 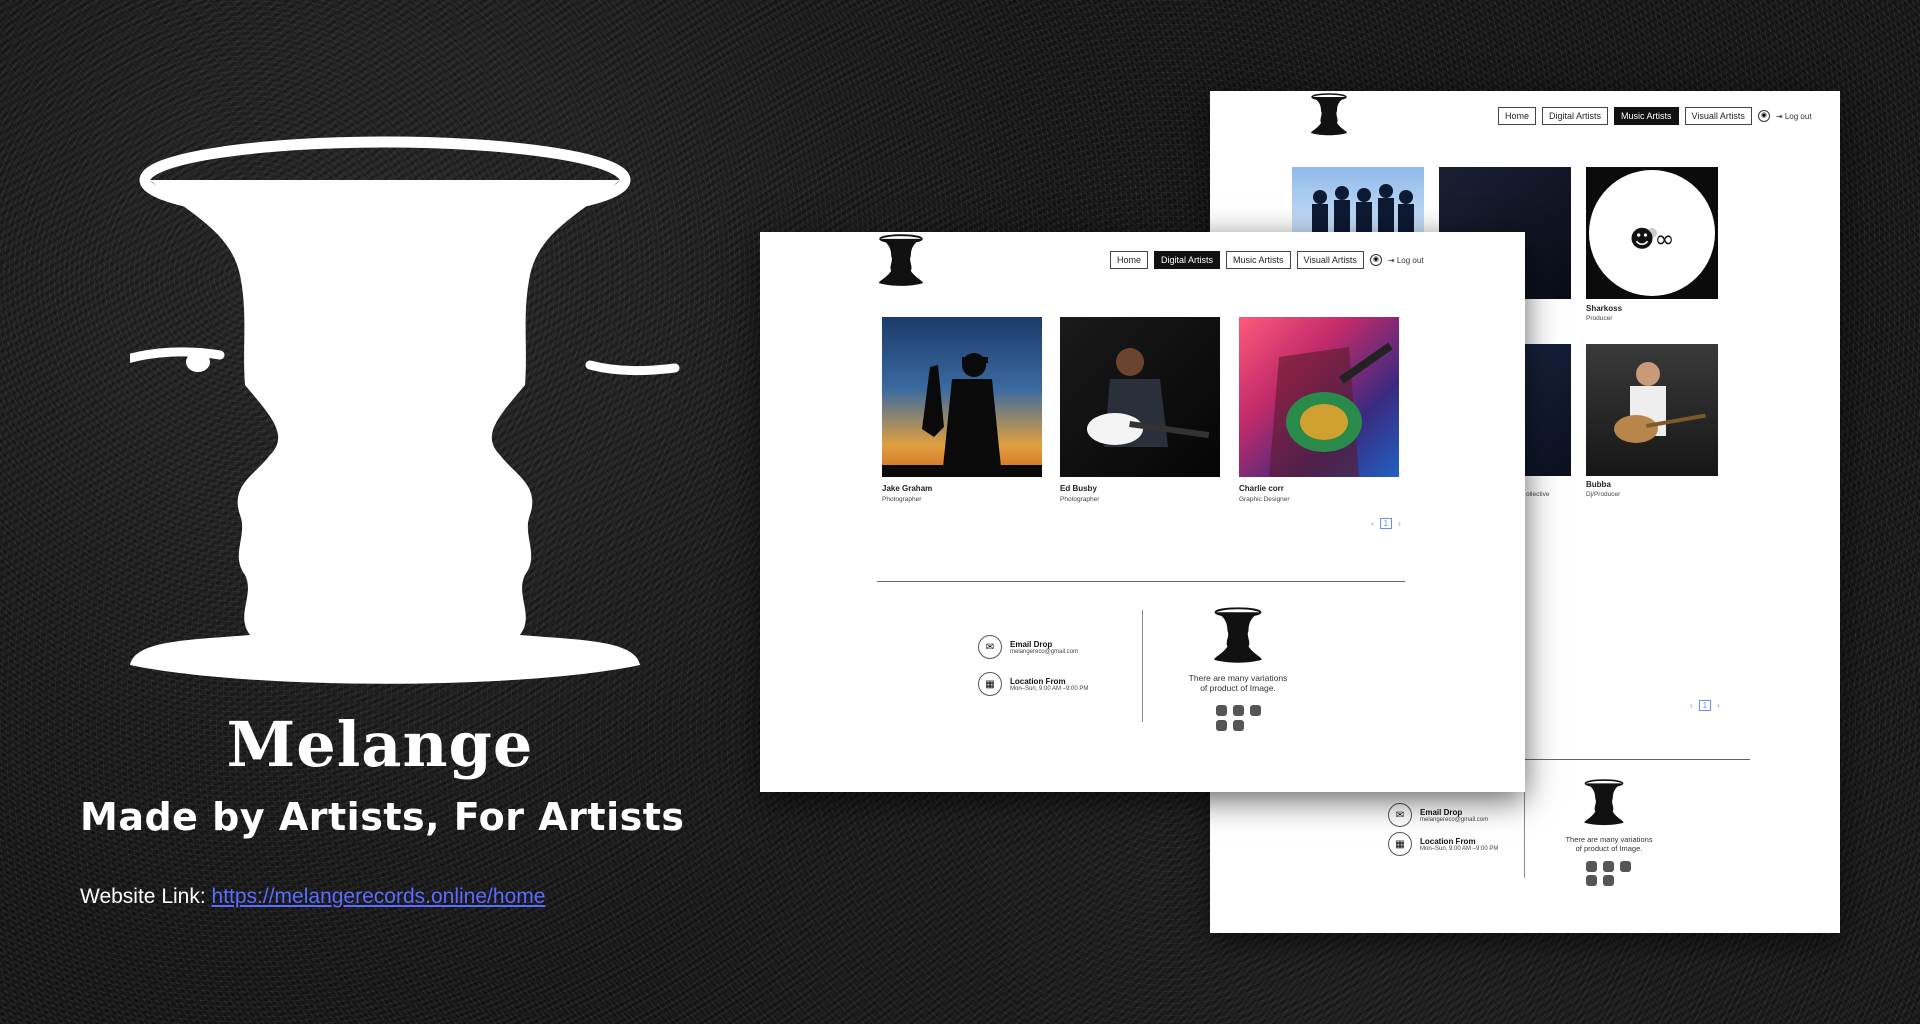 What do you see at coordinates (1604, 308) in the screenshot?
I see `artist-name: Sharkoss` at bounding box center [1604, 308].